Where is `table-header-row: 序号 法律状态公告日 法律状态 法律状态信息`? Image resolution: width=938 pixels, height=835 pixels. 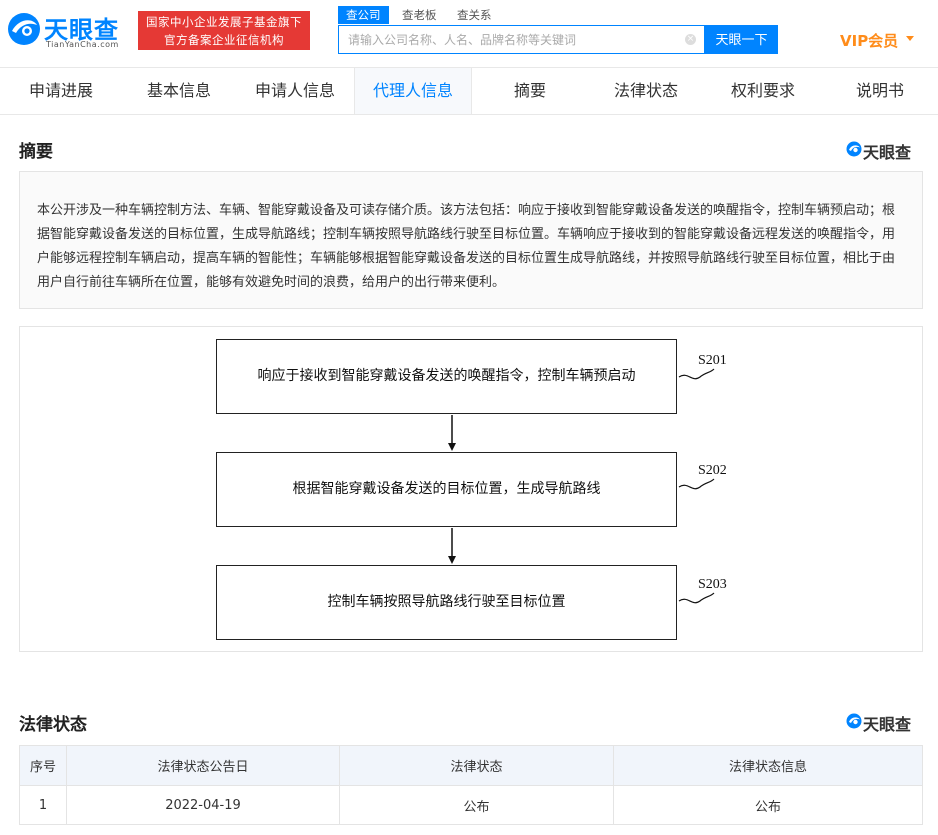 table-header-row: 序号 法律状态公告日 法律状态 法律状态信息 is located at coordinates (471, 765).